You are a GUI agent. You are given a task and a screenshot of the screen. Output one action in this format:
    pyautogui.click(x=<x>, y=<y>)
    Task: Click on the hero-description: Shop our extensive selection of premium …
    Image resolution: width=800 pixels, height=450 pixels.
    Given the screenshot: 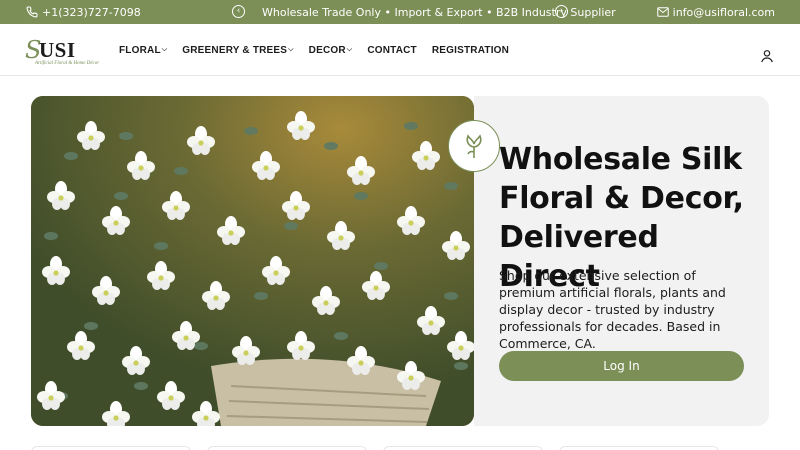 What is the action you would take?
    pyautogui.click(x=612, y=309)
    